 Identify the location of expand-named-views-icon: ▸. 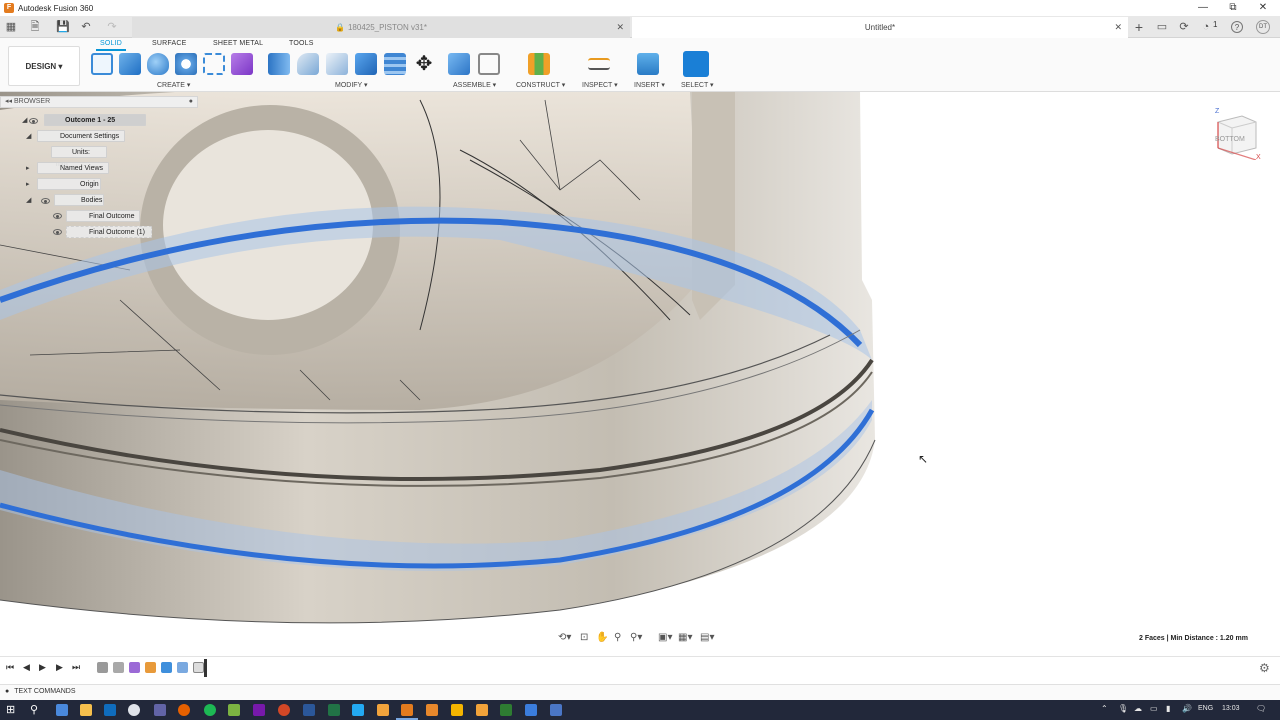
(28, 168).